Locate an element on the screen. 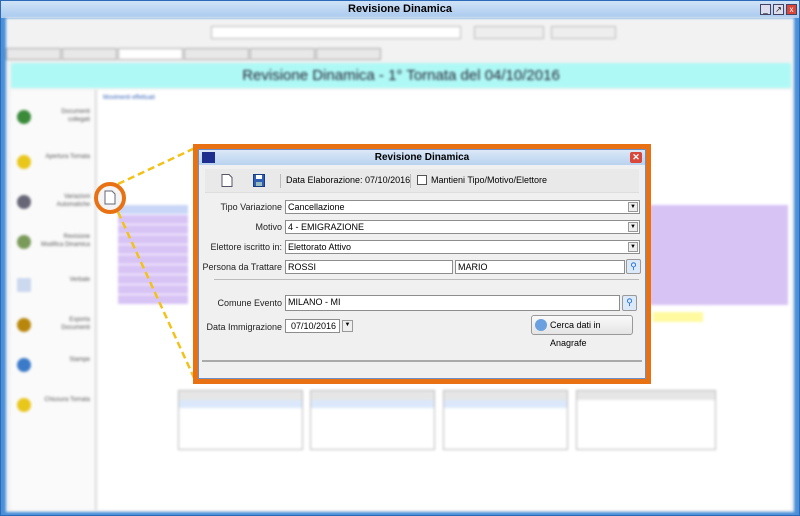 The image size is (800, 516). motivo-select: 4 - EMIGRAZIONE ▼ is located at coordinates (462, 227).